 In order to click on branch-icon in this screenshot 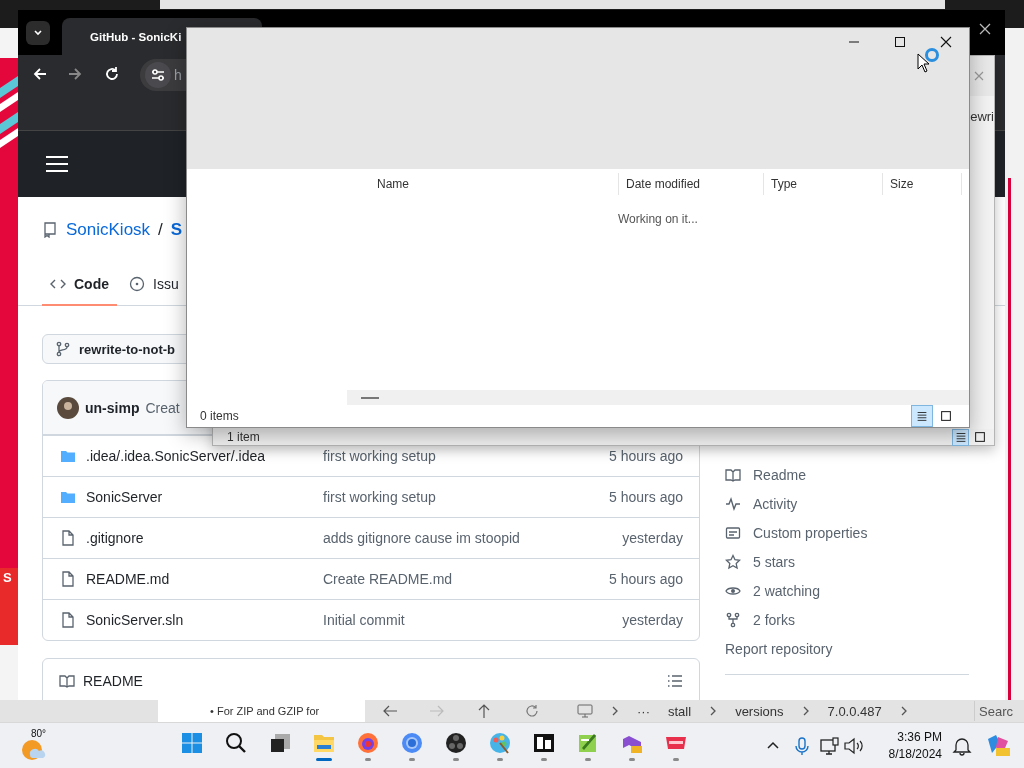, I will do `click(63, 349)`.